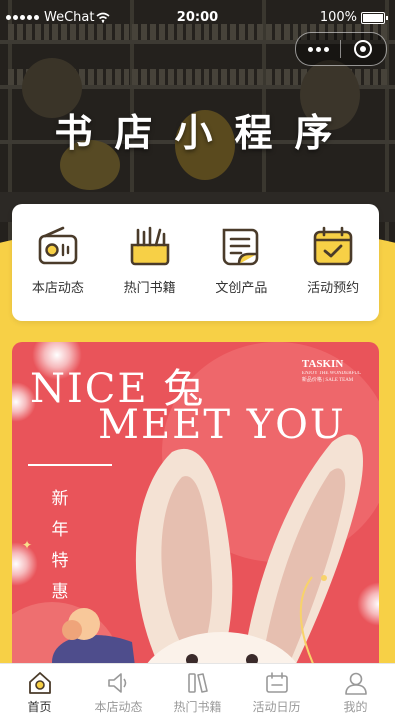 This screenshot has height=722, width=403. Describe the element at coordinates (374, 17) in the screenshot. I see `battery-icon` at that location.